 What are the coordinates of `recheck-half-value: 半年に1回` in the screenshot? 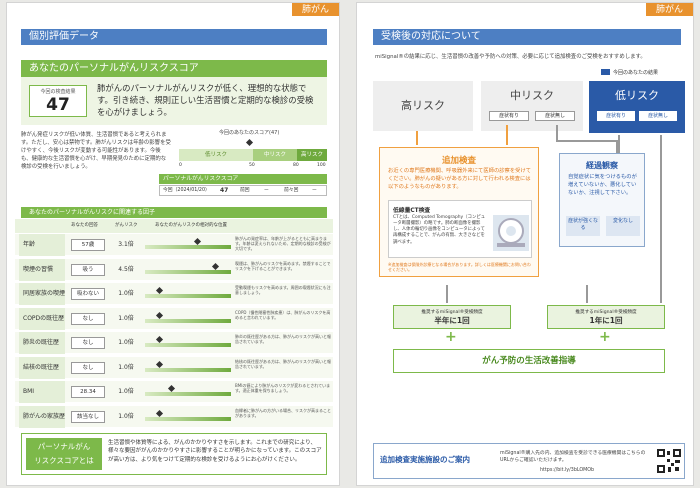 It's located at (452, 320).